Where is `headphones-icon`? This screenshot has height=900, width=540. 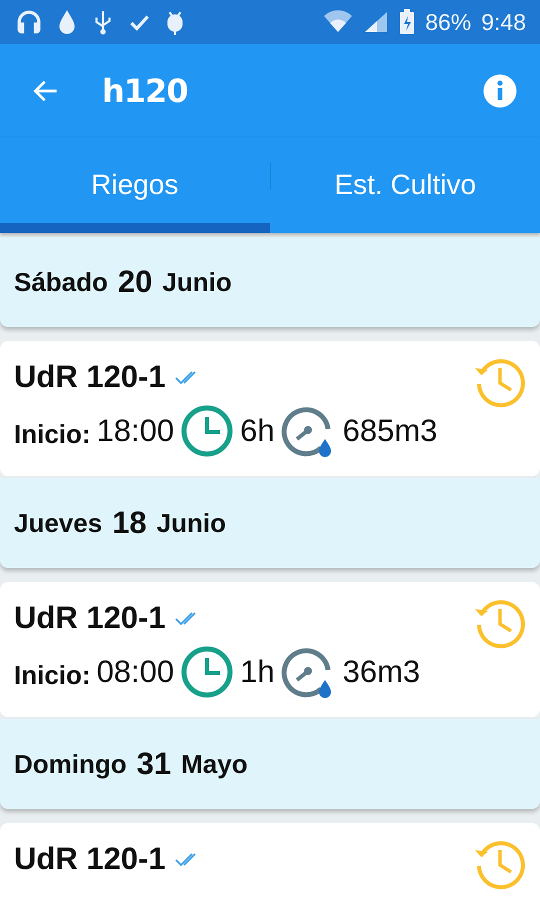 headphones-icon is located at coordinates (29, 22).